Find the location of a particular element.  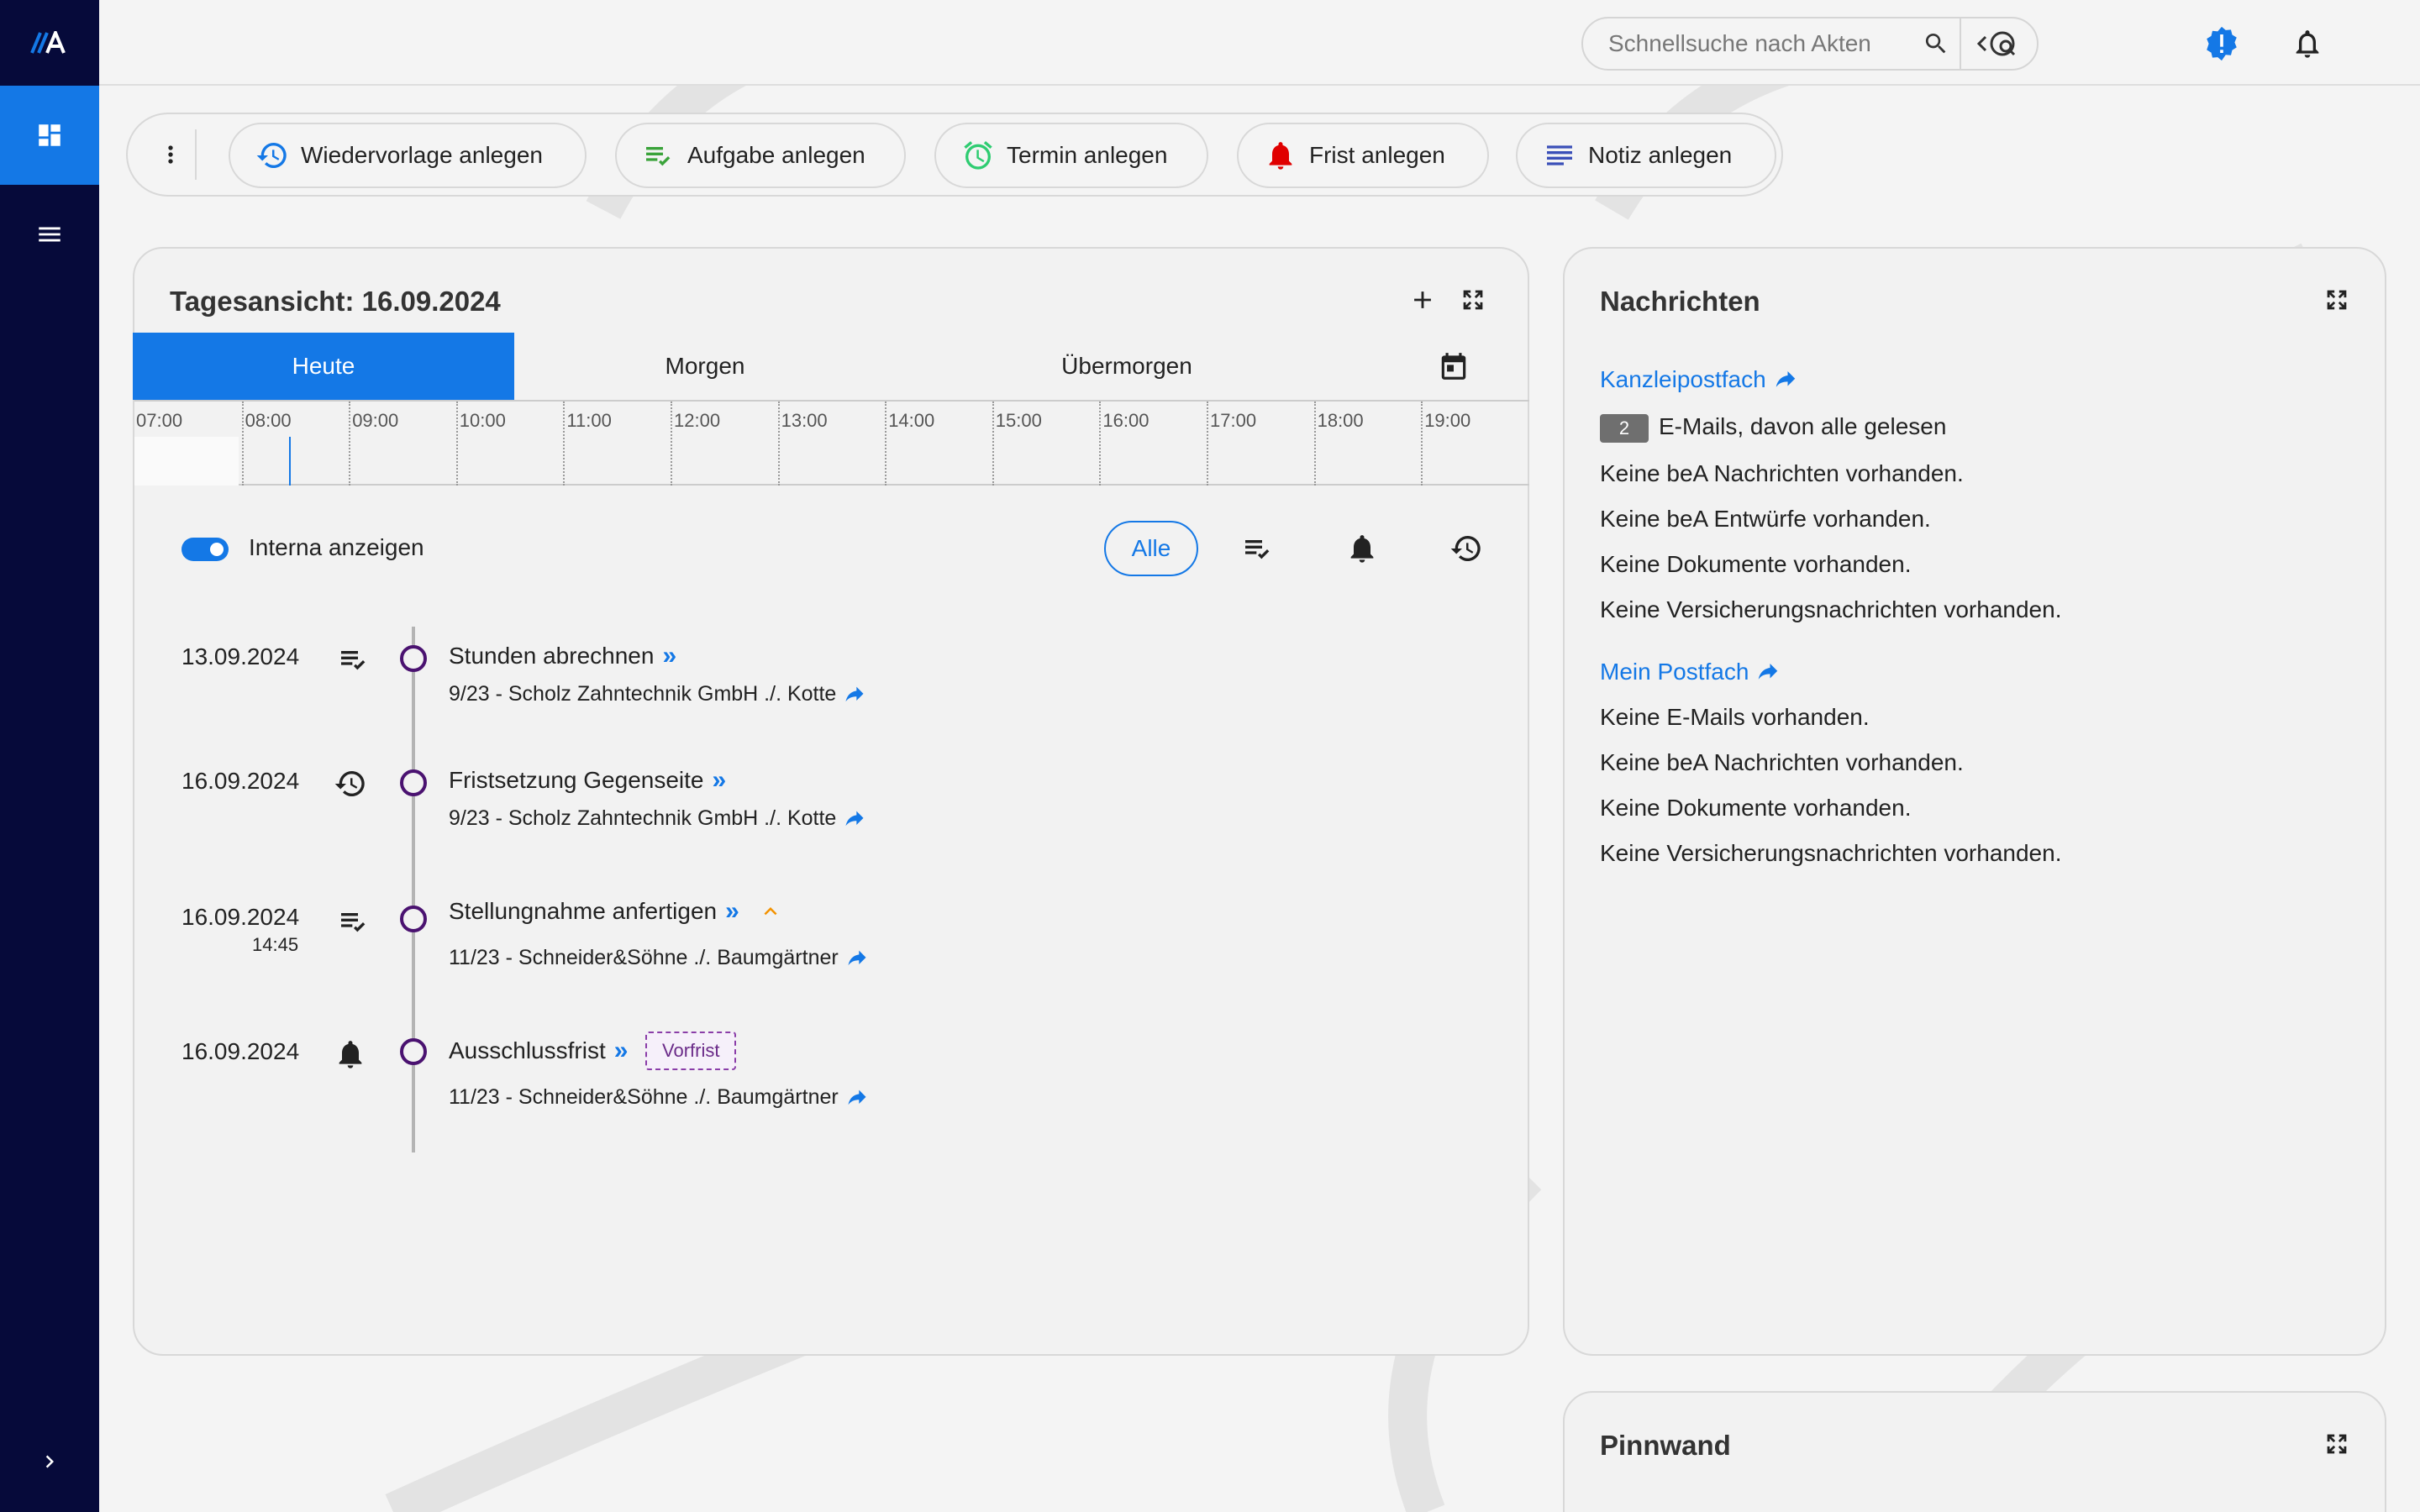

tab-uebermorgen: Übermorgen is located at coordinates (1127, 366).